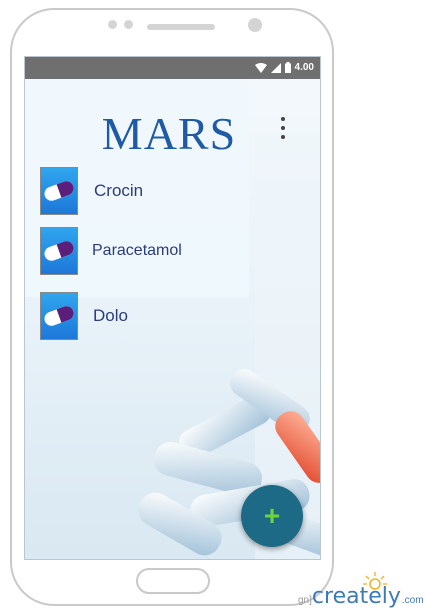 The height and width of the screenshot is (615, 425). I want to click on medicine-item-dolo: Dolo, so click(84, 316).